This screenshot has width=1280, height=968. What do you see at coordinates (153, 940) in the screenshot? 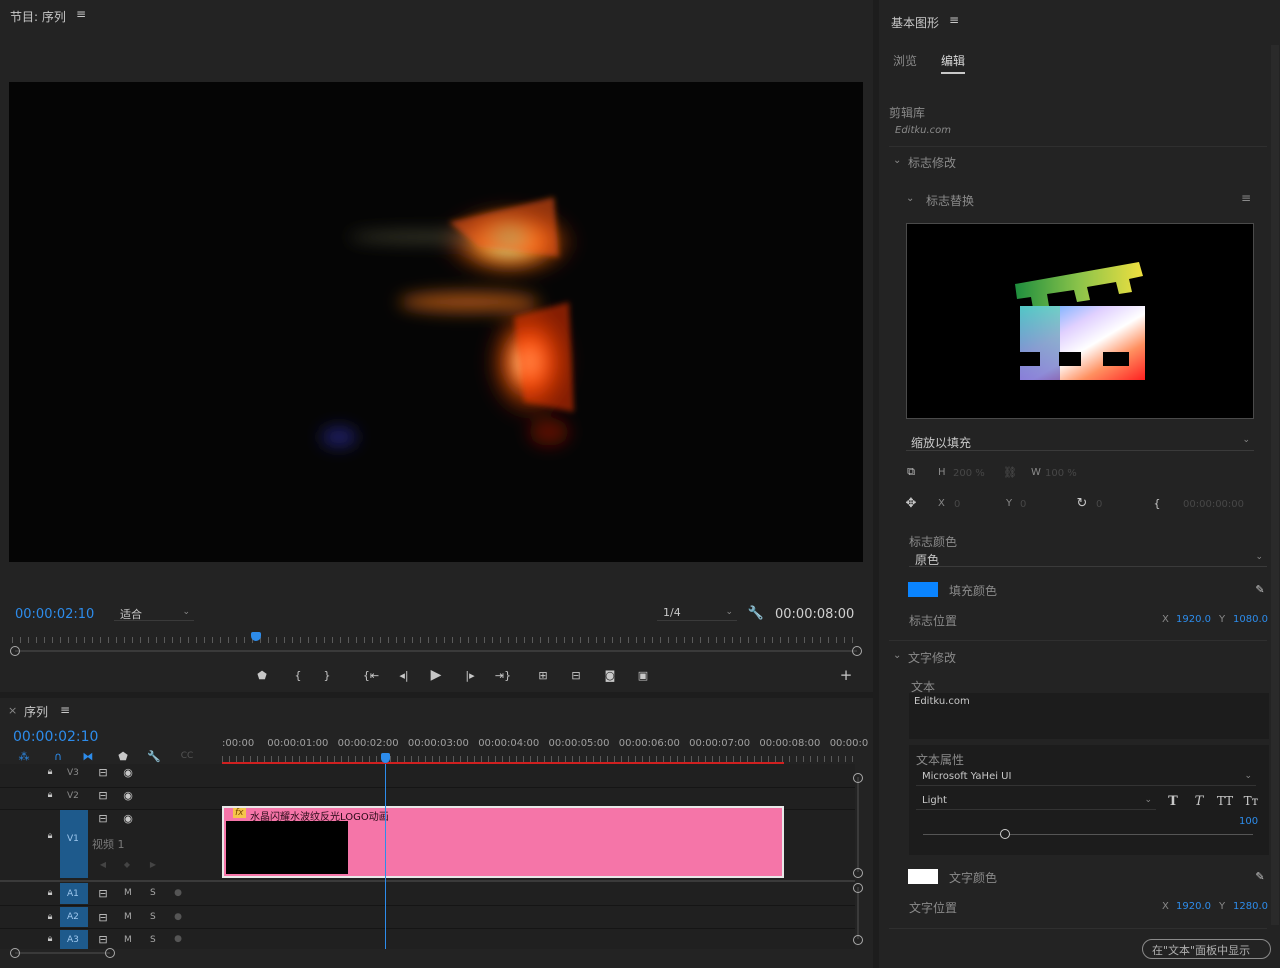
I see `solo-a3: S` at bounding box center [153, 940].